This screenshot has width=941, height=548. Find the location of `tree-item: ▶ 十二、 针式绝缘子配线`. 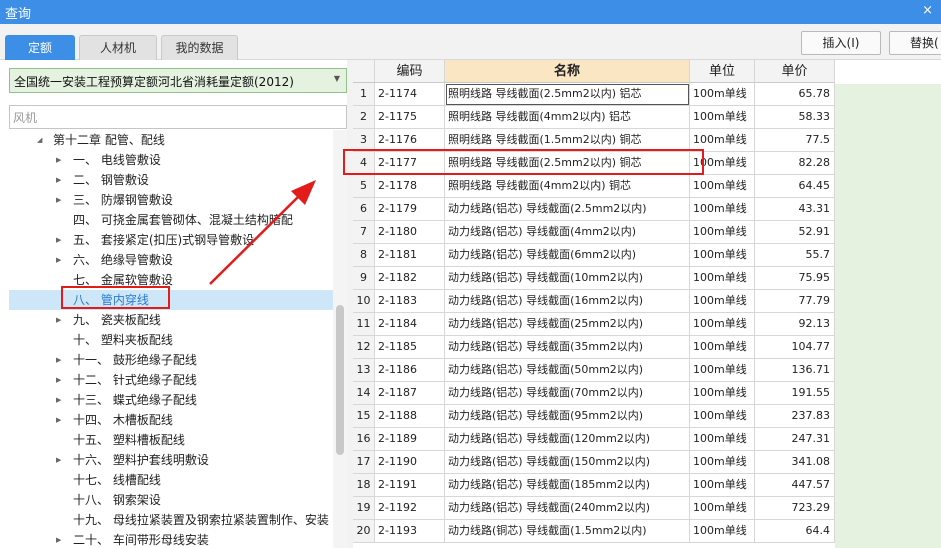

tree-item: ▶ 十二、 针式绝缘子配线 is located at coordinates (171, 380).